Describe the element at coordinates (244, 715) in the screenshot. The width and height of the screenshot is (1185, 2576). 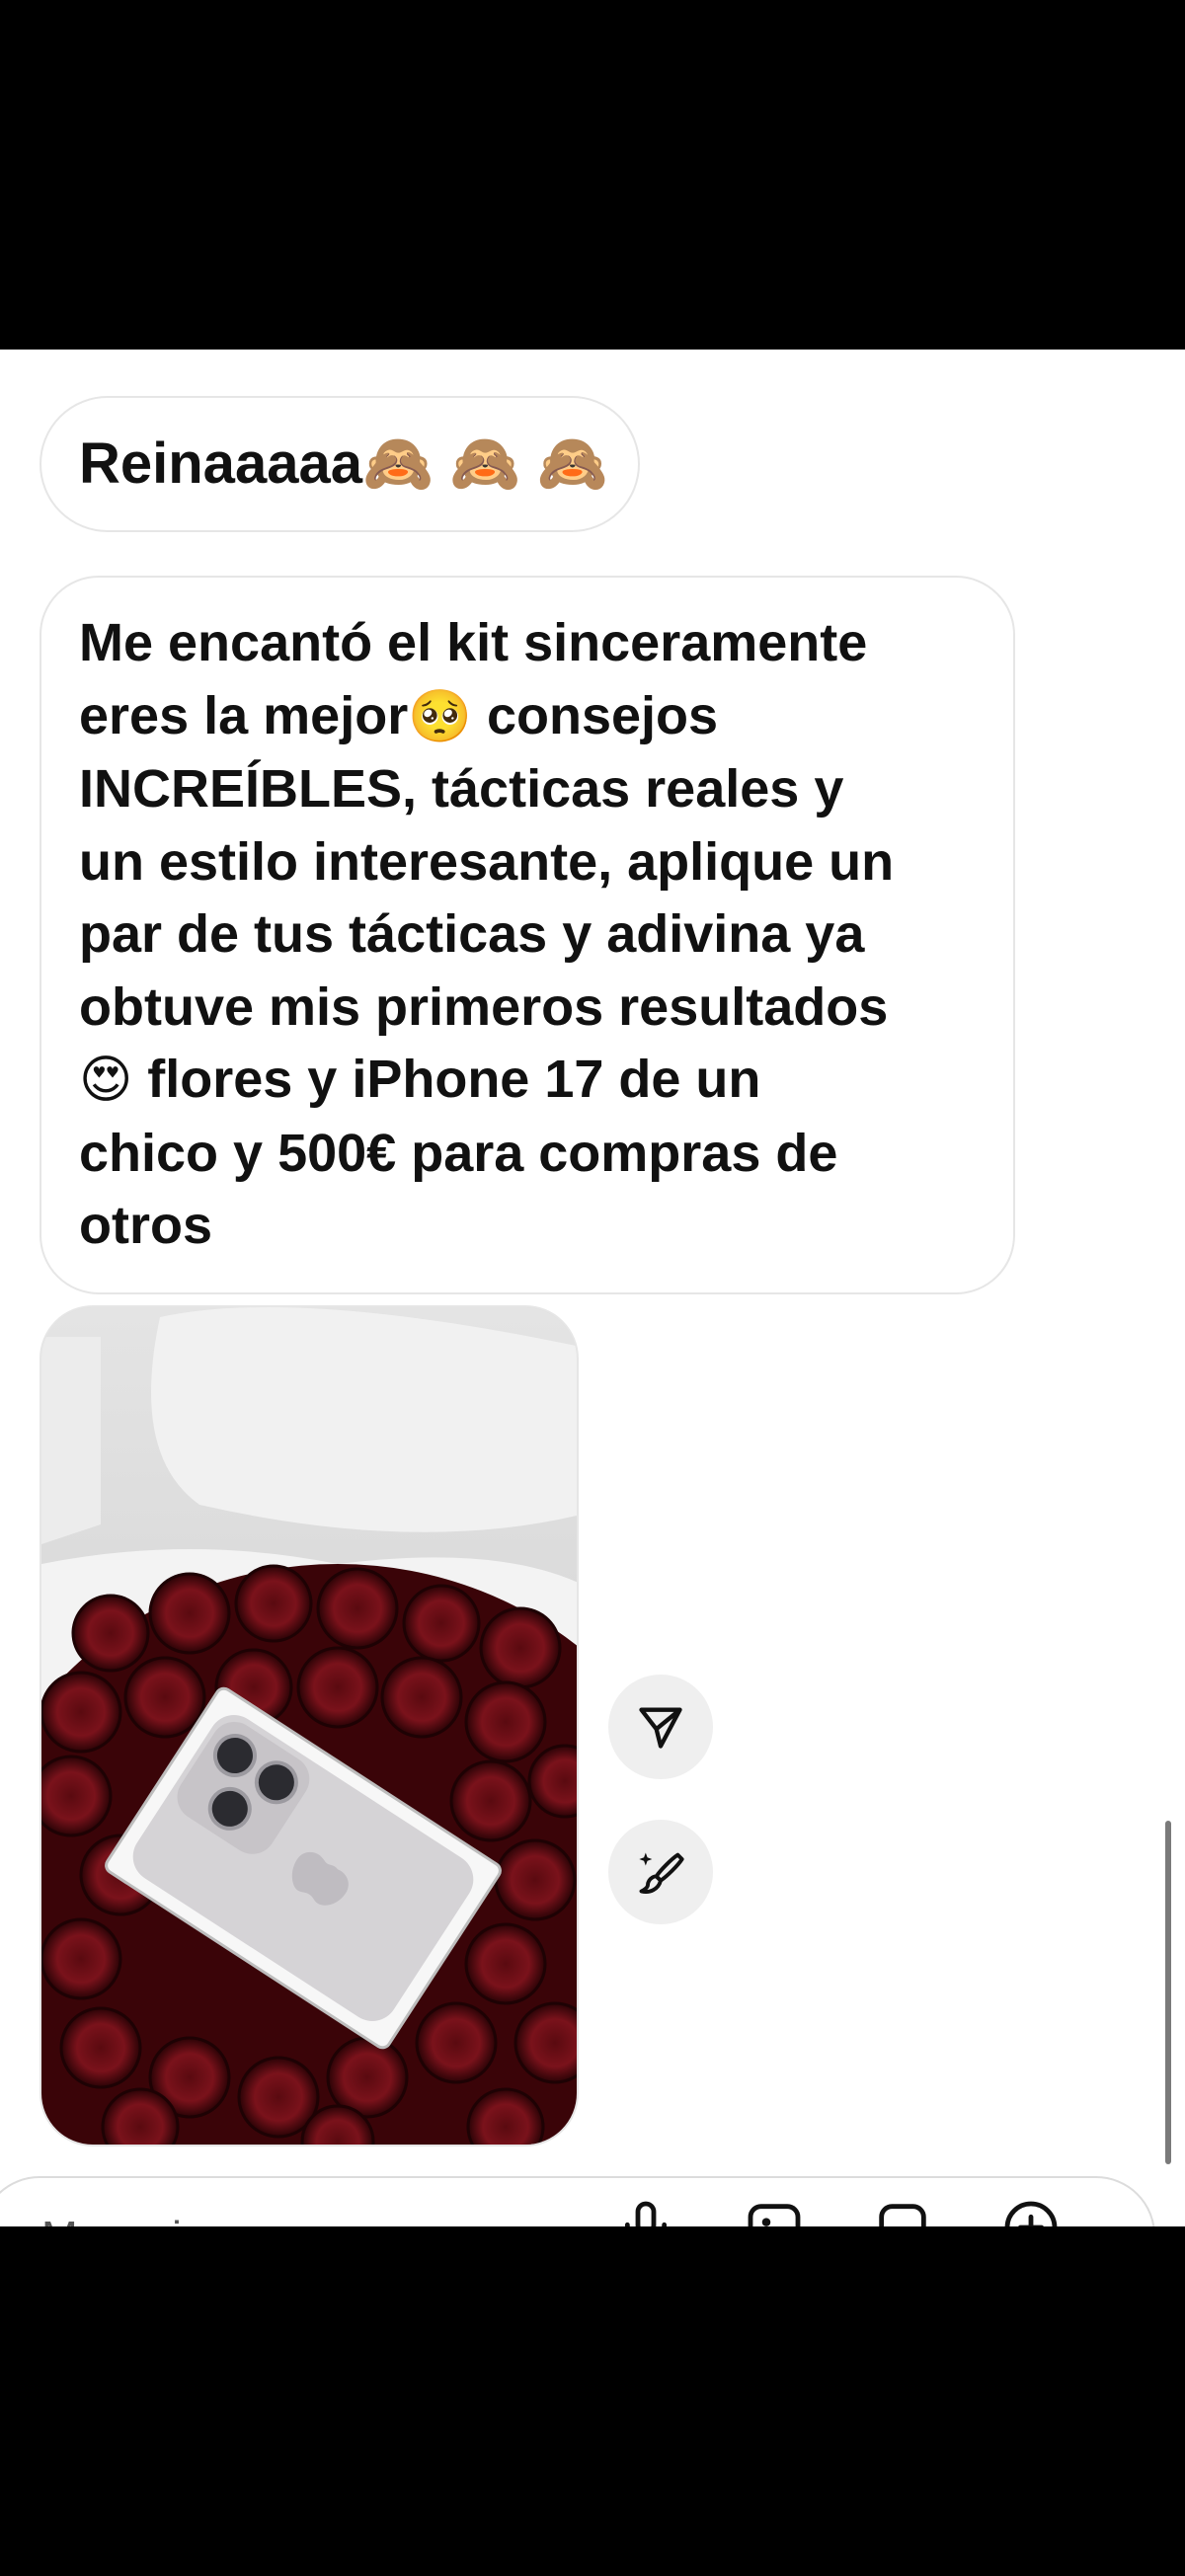
I see `message-line: eres la mejor` at that location.